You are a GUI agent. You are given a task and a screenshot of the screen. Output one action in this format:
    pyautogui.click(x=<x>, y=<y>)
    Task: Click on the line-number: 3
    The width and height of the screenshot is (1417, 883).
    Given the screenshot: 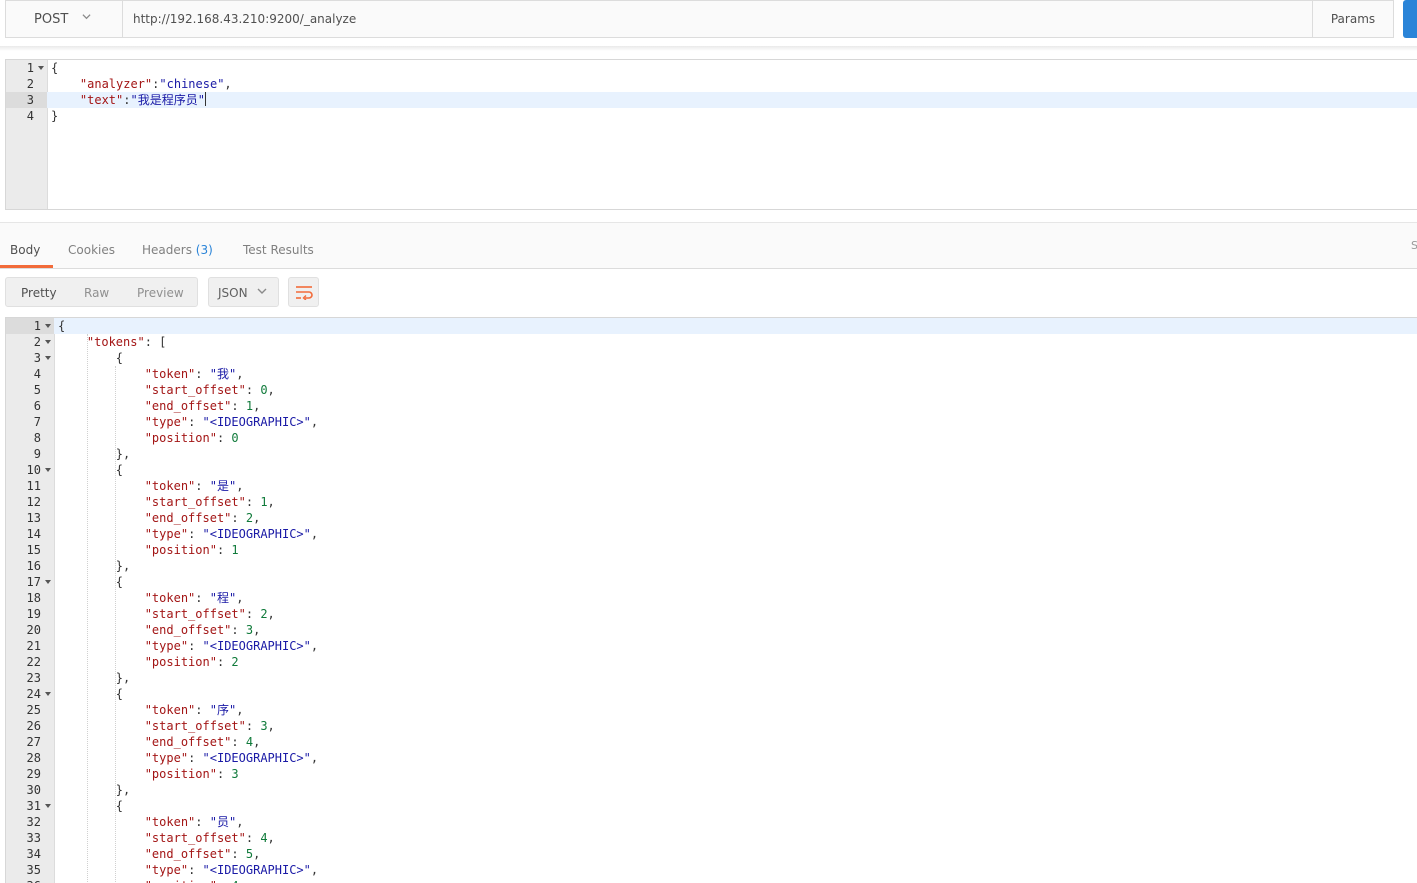 What is the action you would take?
    pyautogui.click(x=30, y=100)
    